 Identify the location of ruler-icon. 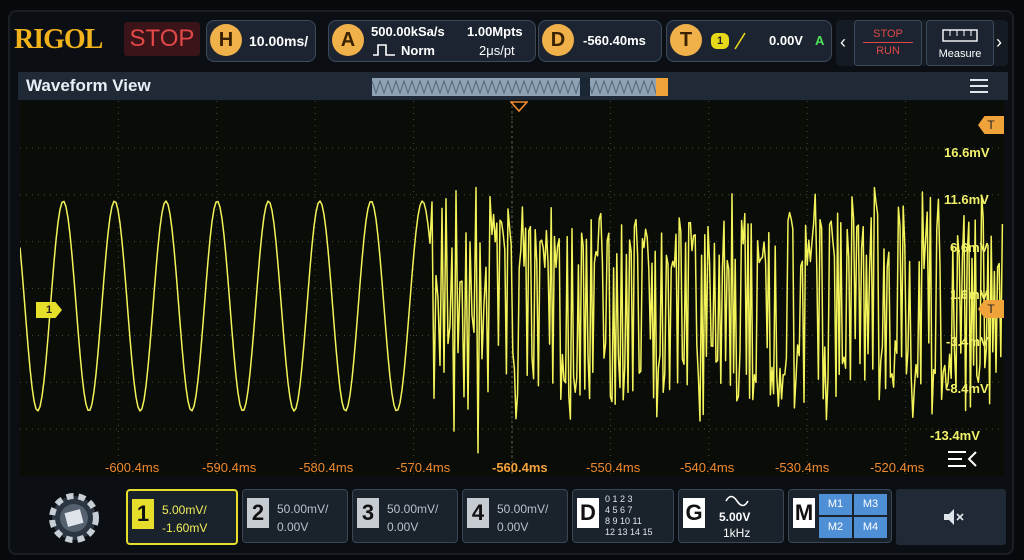
(960, 37).